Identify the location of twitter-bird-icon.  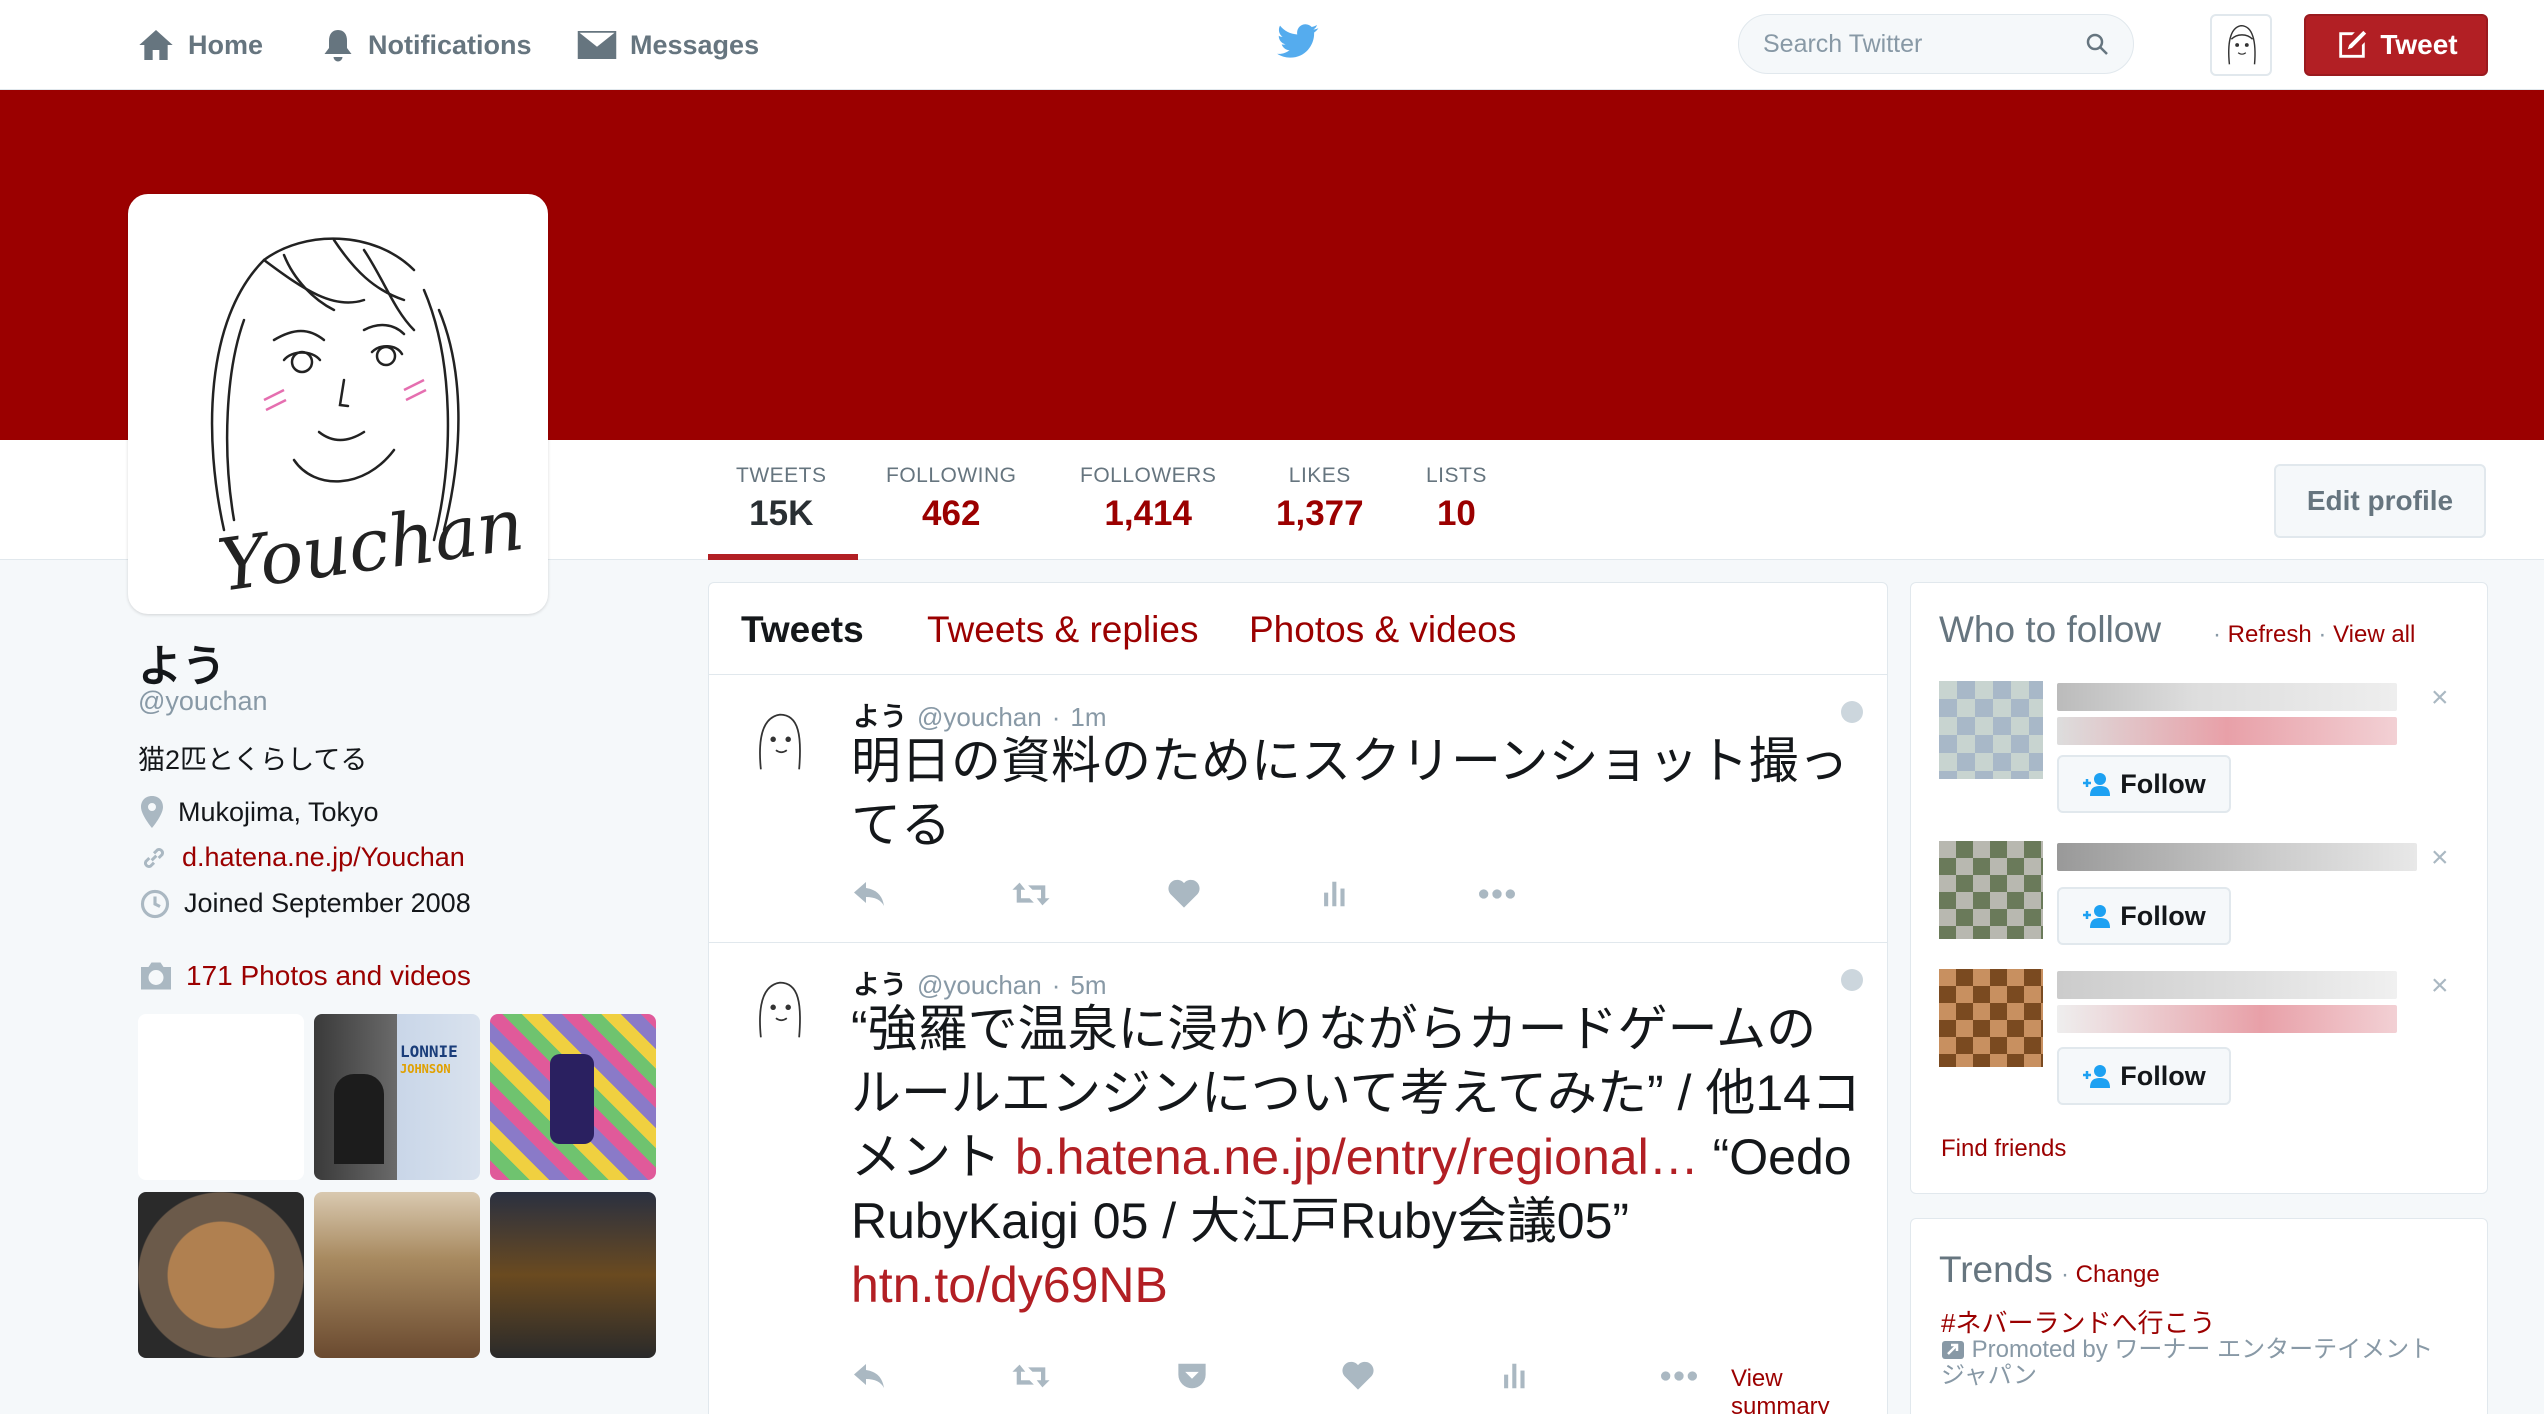
(1298, 44).